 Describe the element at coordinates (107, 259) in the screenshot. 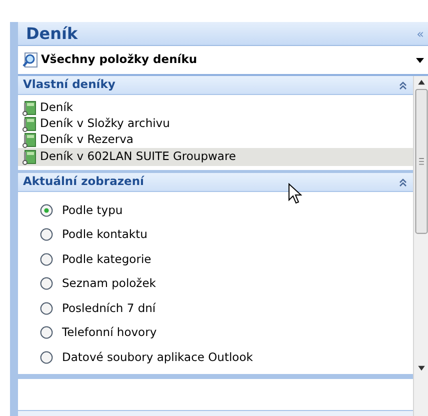

I see `radio-label: Podle kategorie` at that location.